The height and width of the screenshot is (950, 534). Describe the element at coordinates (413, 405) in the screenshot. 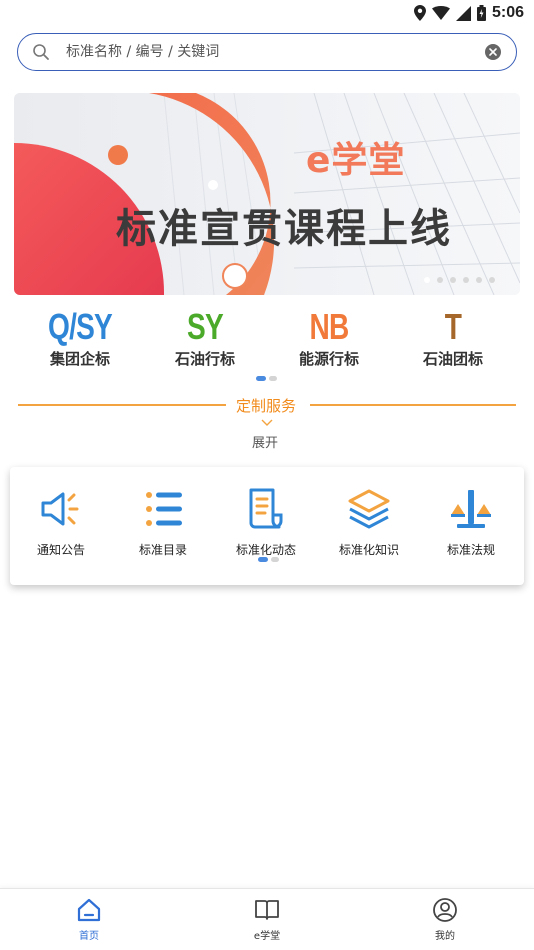

I see `divider-right` at that location.